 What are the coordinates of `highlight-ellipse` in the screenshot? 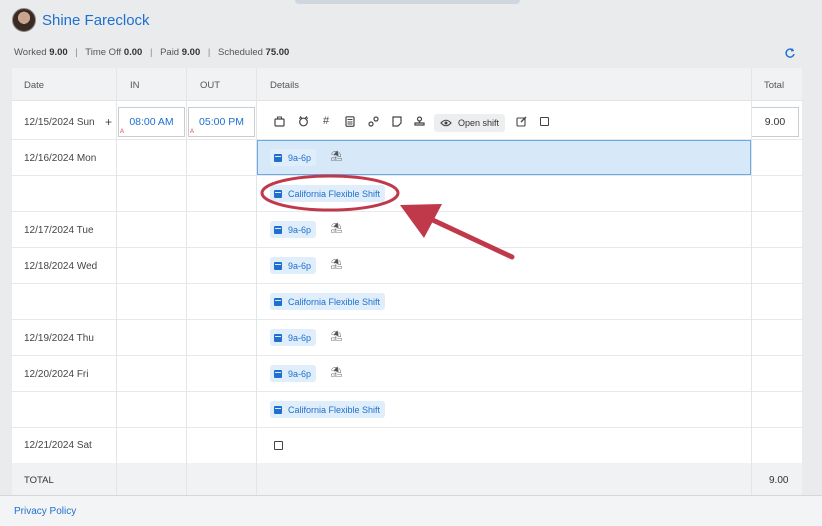 It's located at (330, 193).